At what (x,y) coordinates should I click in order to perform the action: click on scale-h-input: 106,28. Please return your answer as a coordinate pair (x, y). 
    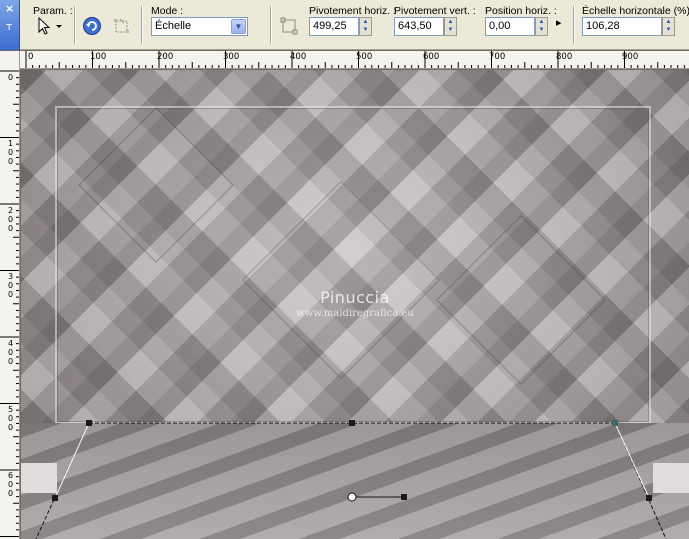
    Looking at the image, I should click on (622, 26).